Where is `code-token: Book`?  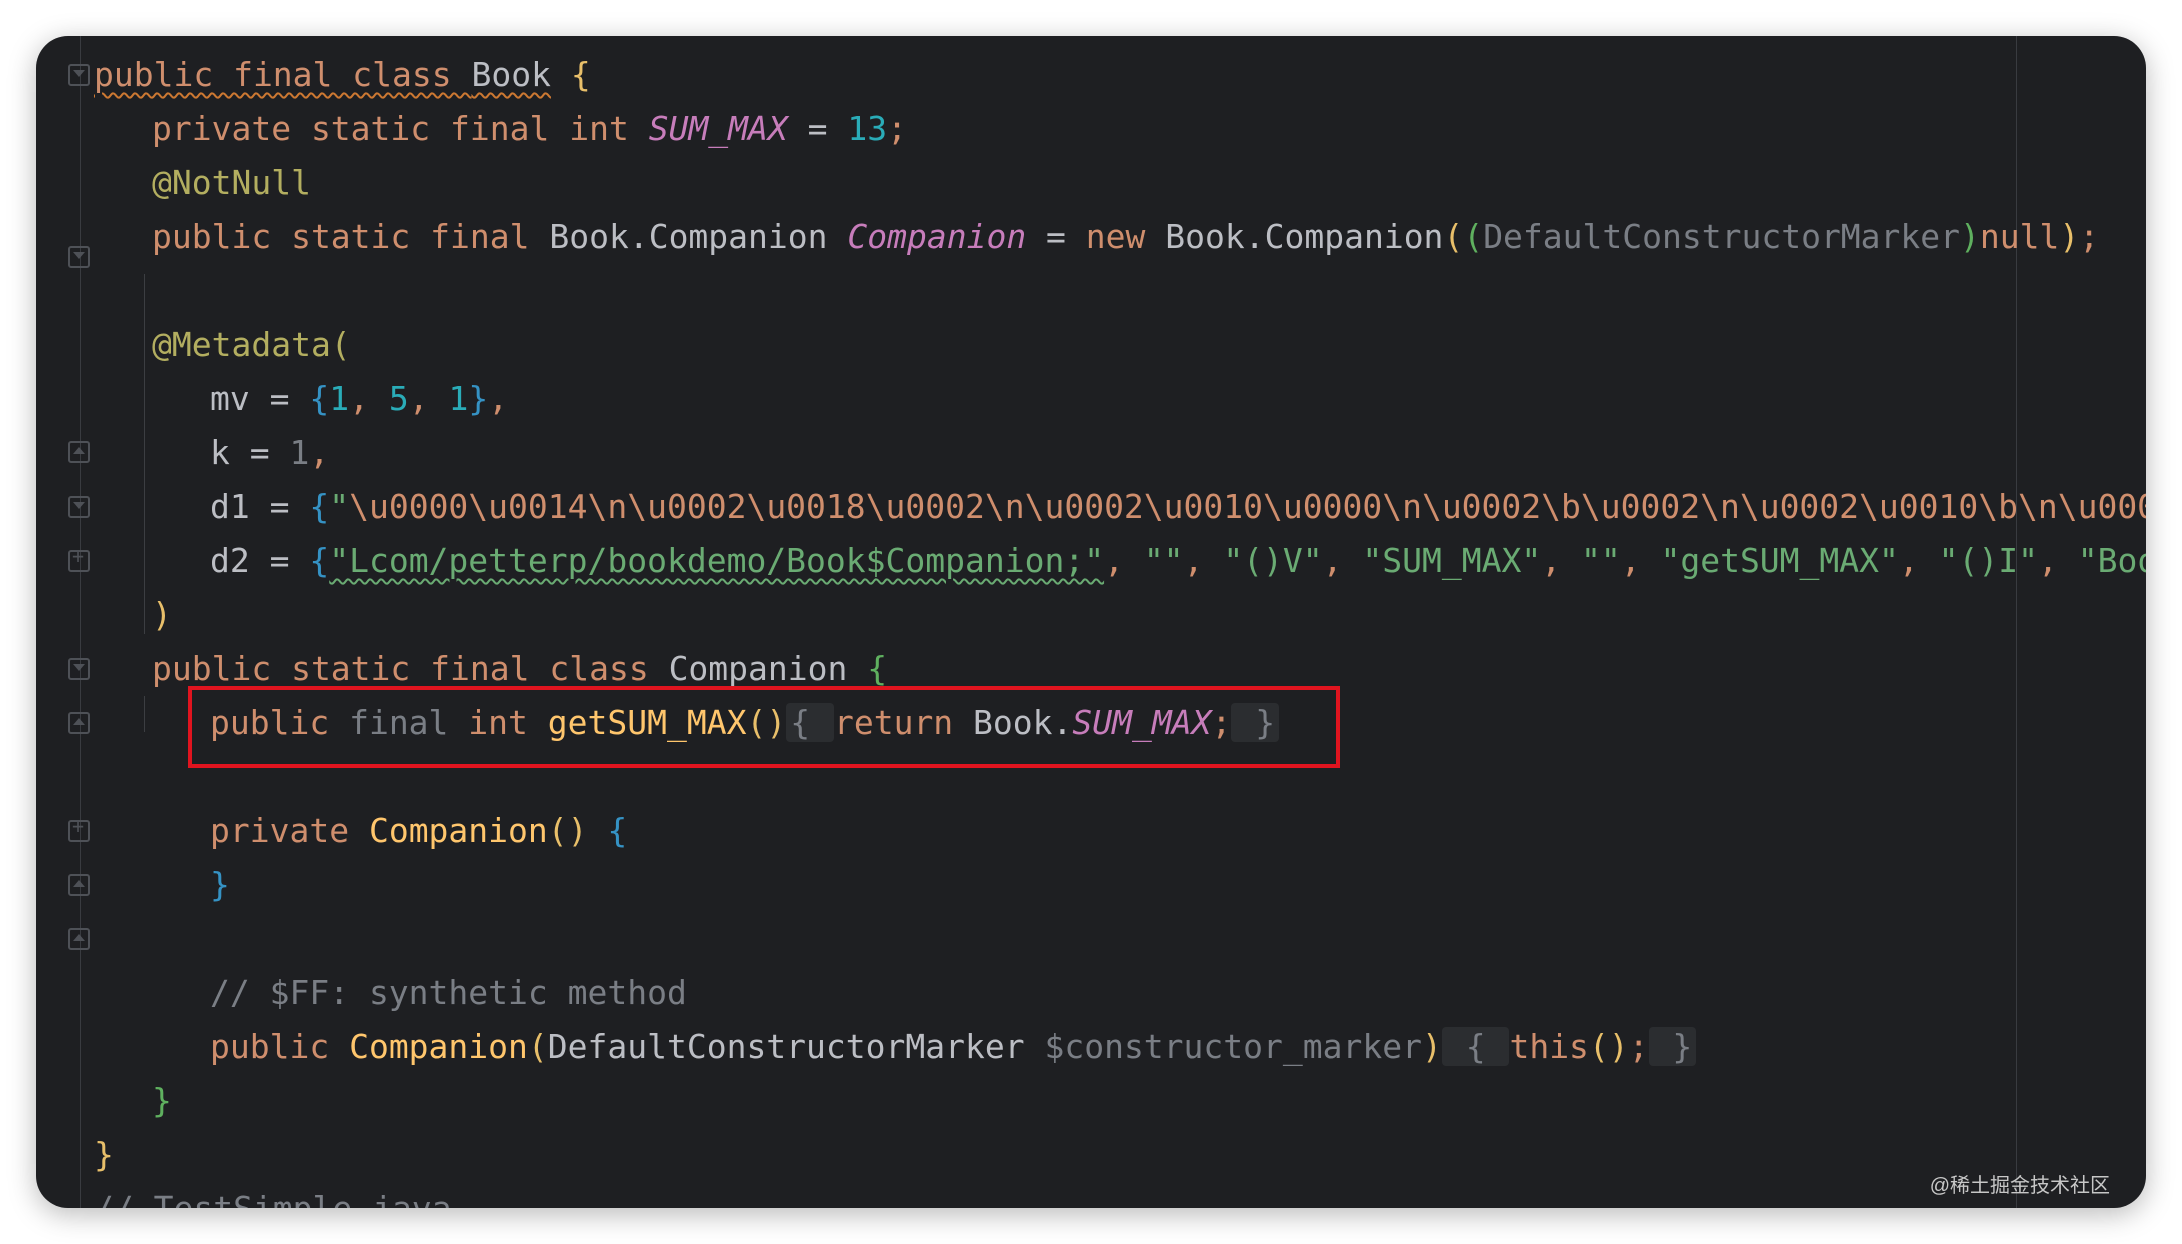 code-token: Book is located at coordinates (511, 74).